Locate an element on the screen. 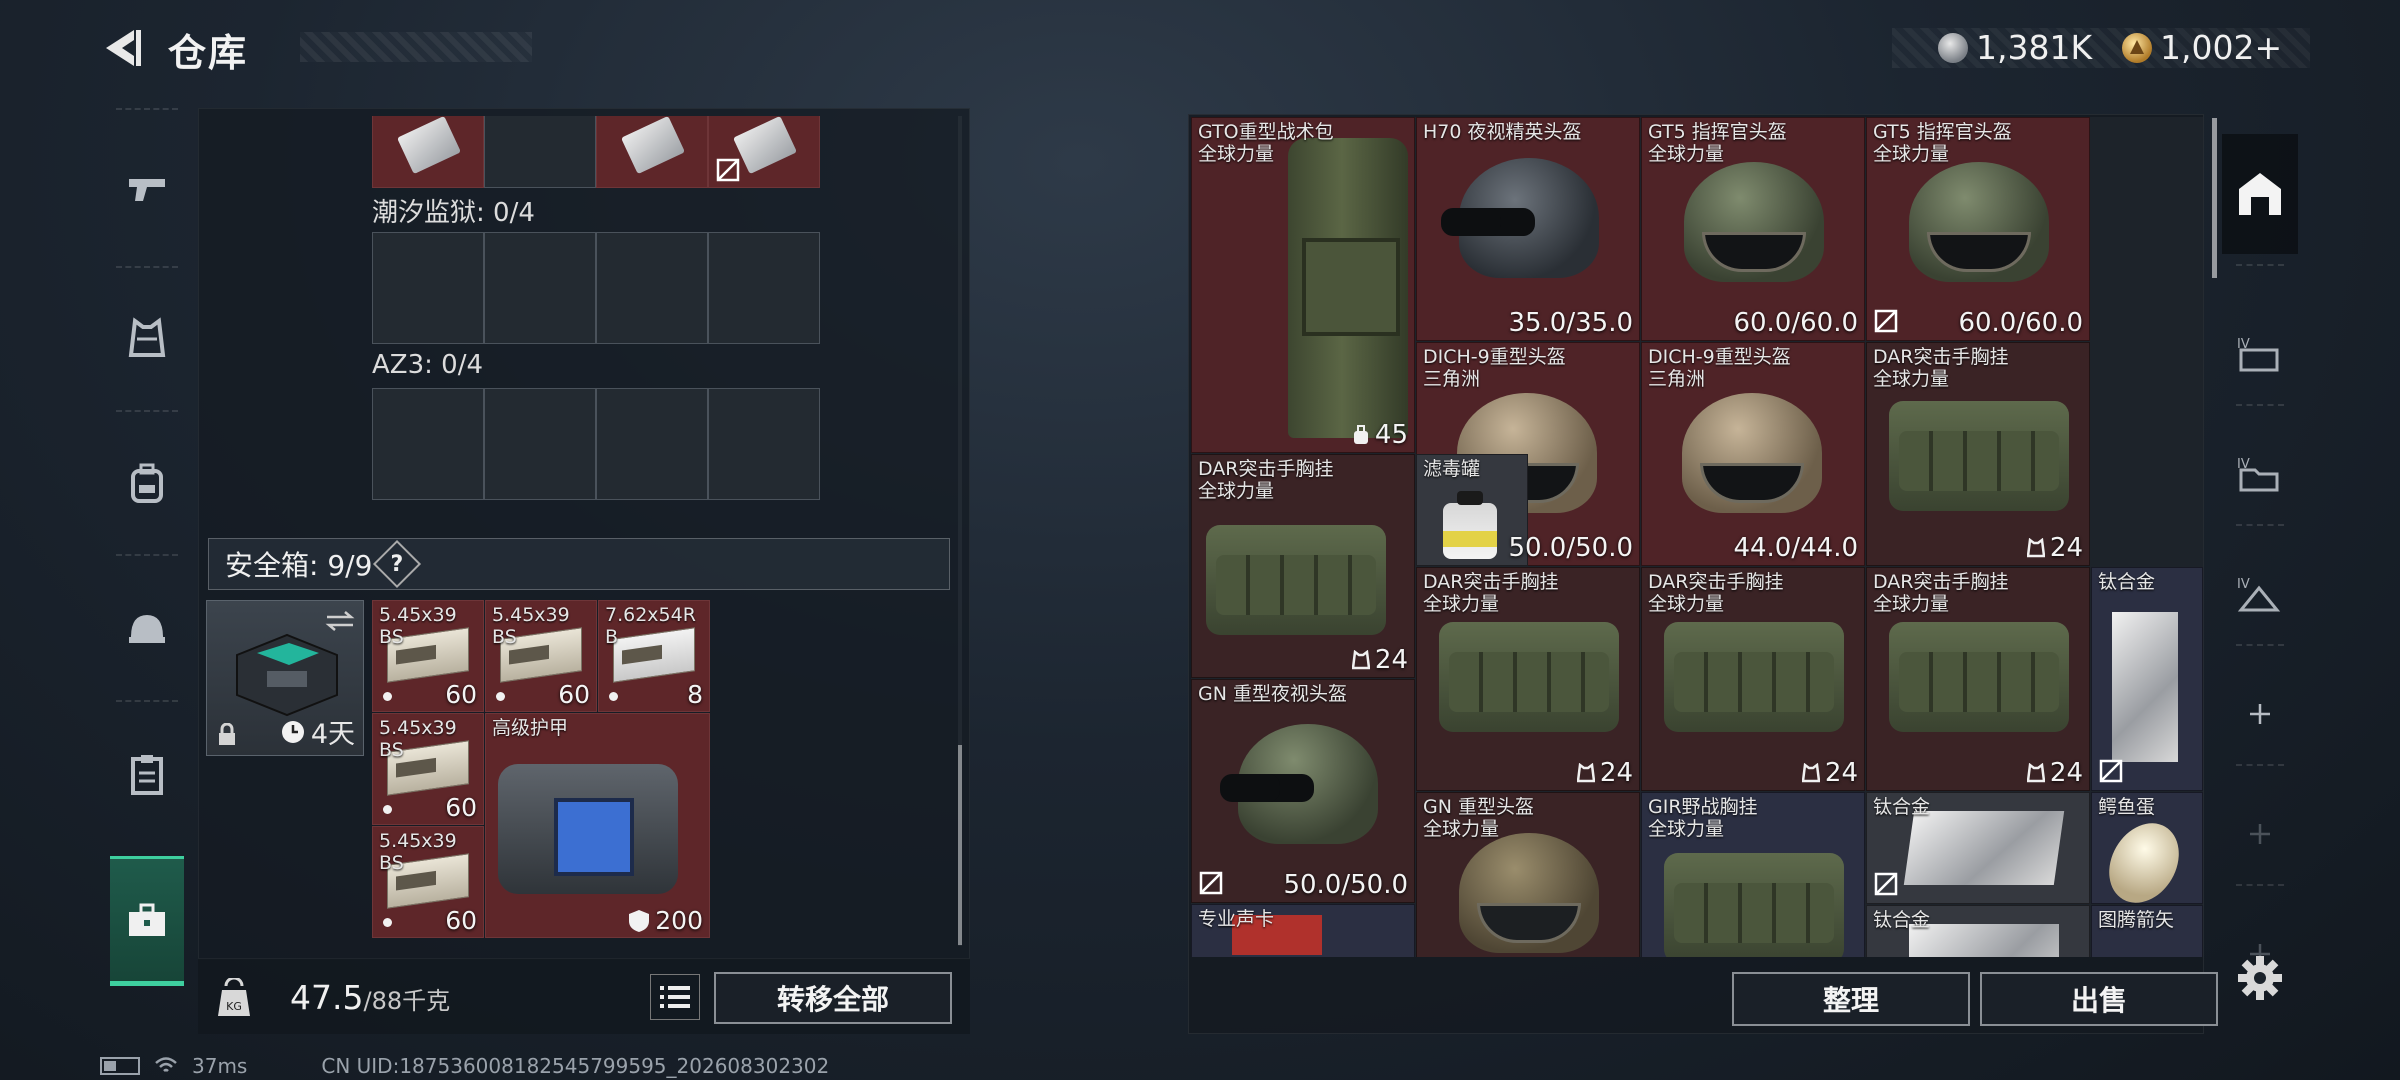 This screenshot has height=1080, width=2400. help-icon: ? is located at coordinates (397, 564).